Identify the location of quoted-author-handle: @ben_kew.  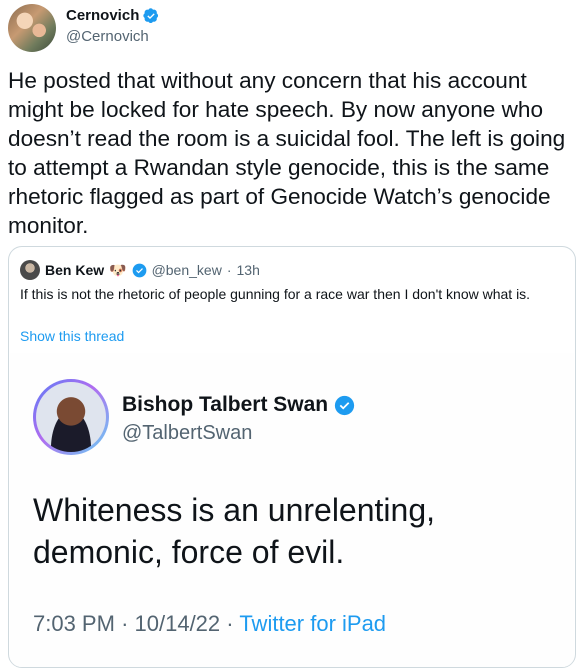
(187, 270).